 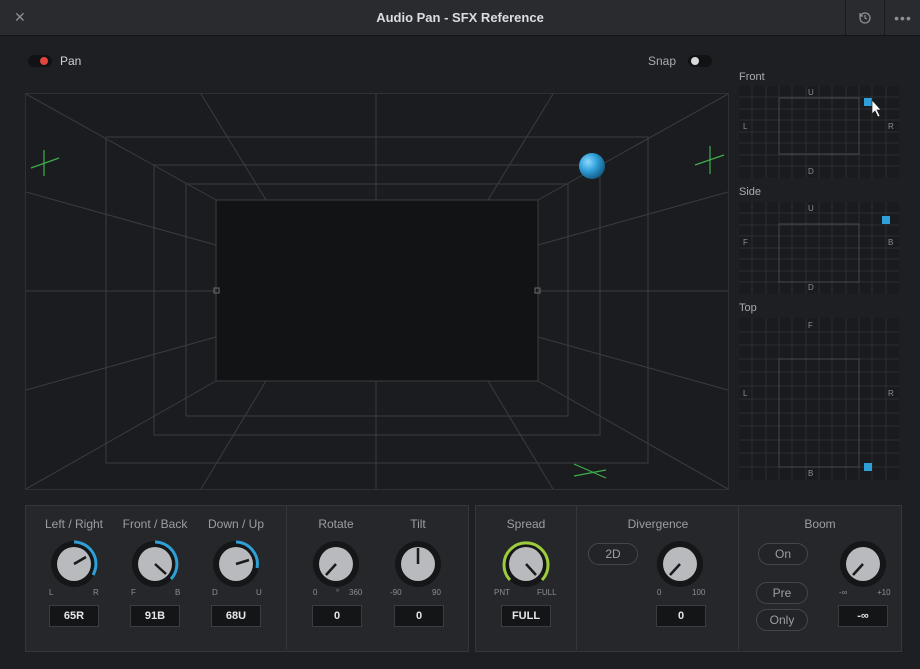 I want to click on divergence-knob, so click(x=680, y=564).